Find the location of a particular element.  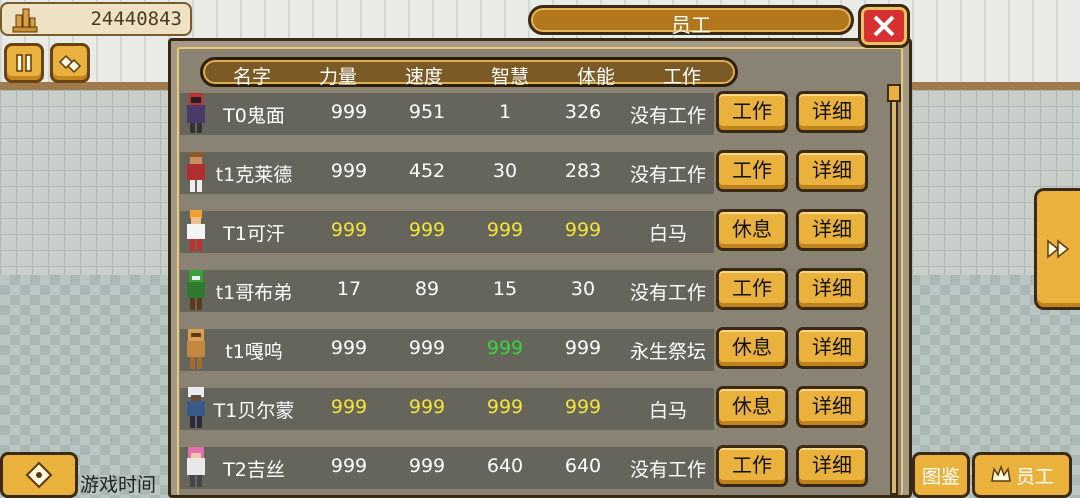

money-amount: 24440843 is located at coordinates (136, 19).